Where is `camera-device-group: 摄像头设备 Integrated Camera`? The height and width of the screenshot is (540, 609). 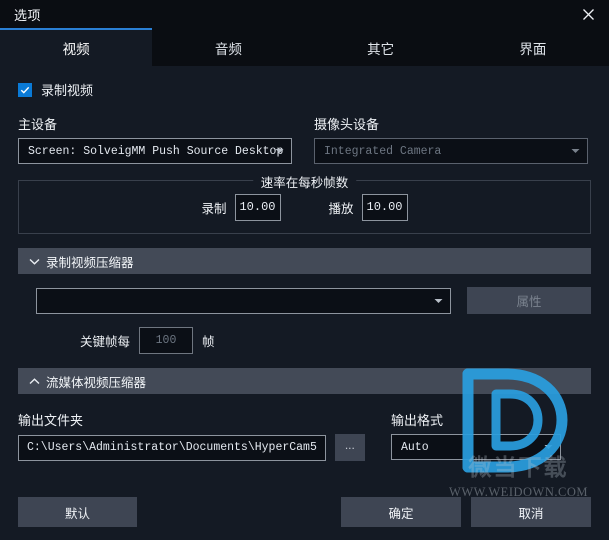
camera-device-group: 摄像头设备 Integrated Camera is located at coordinates (451, 139).